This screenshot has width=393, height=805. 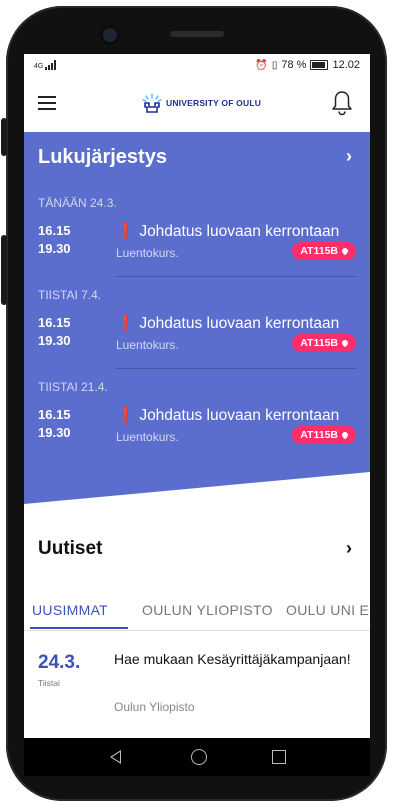 I want to click on nav-back-icon, so click(x=115, y=757).